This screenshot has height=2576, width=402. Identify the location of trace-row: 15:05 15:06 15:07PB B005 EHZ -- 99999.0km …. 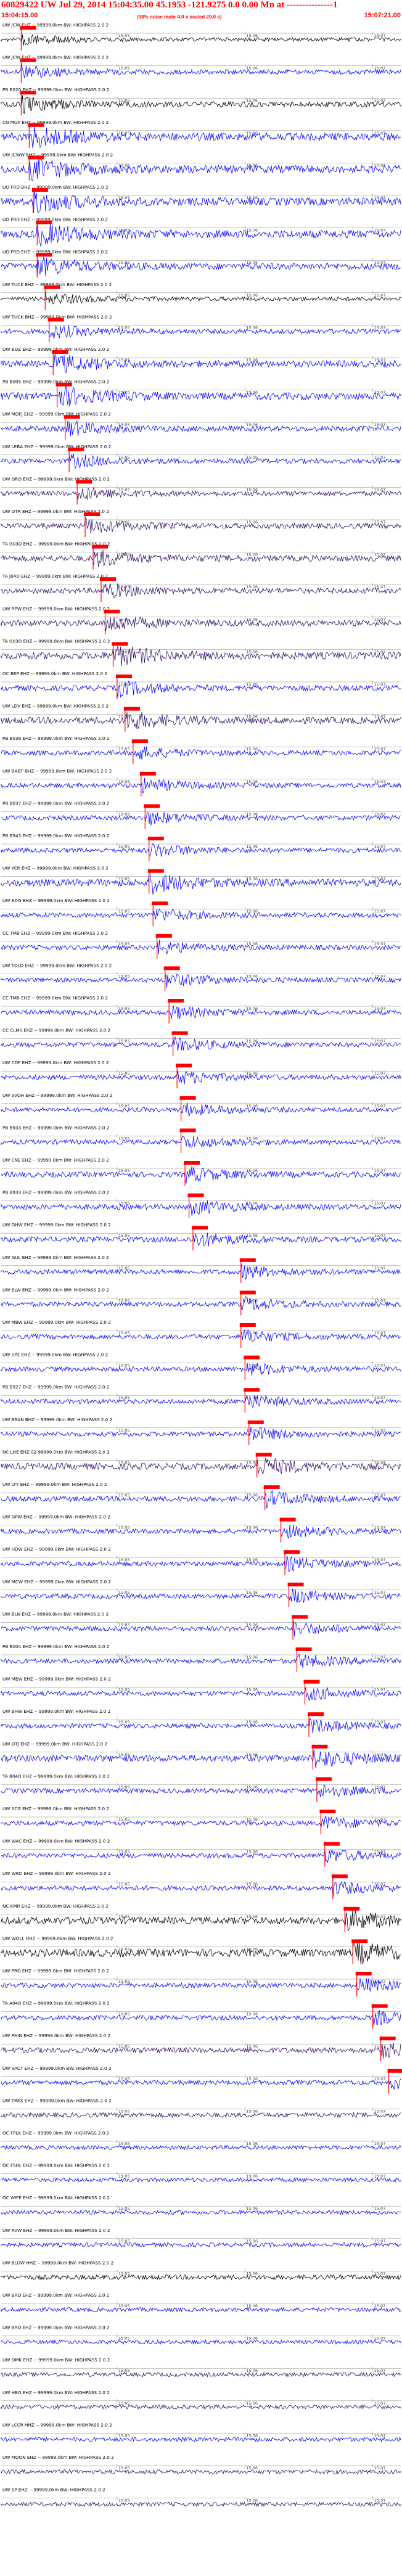
(201, 394).